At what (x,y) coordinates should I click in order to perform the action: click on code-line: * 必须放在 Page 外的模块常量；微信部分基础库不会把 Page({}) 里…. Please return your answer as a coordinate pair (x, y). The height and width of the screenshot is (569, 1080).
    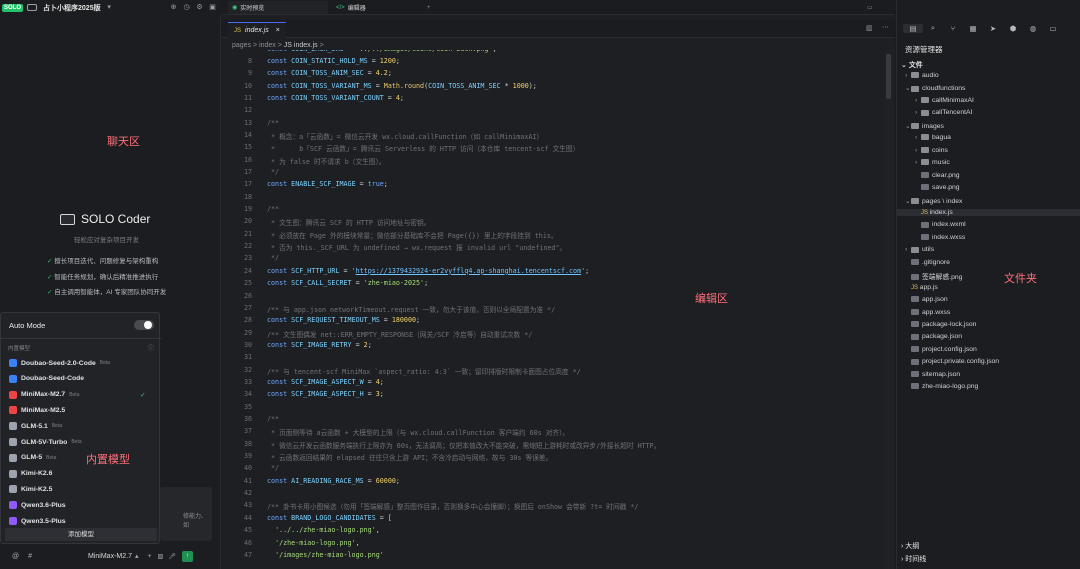
    Looking at the image, I should click on (412, 235).